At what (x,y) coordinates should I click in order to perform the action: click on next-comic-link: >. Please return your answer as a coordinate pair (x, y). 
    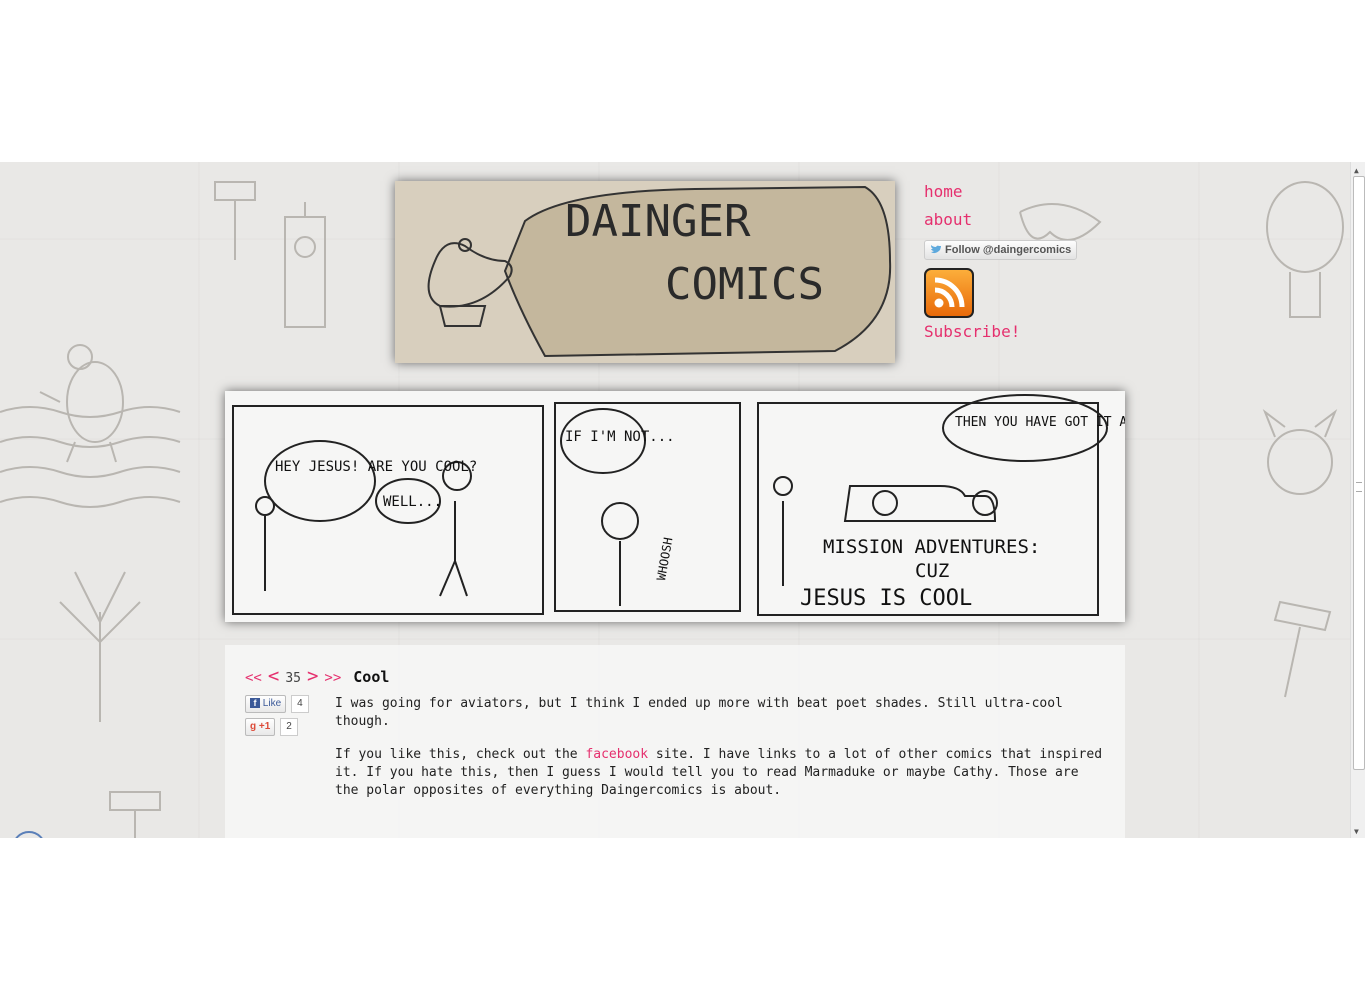
    Looking at the image, I should click on (312, 676).